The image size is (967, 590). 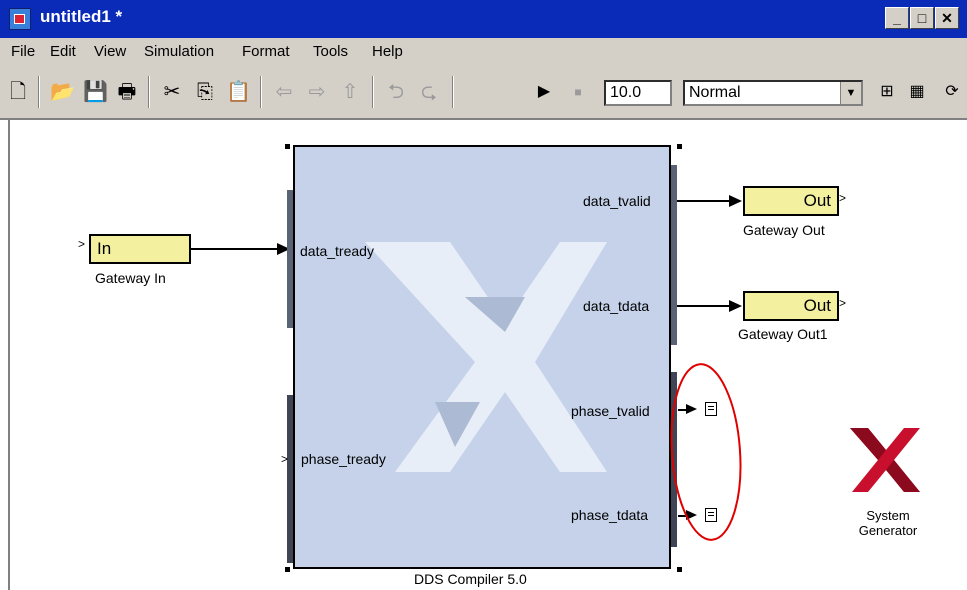 What do you see at coordinates (817, 305) in the screenshot?
I see `gateway-out1-text: Out` at bounding box center [817, 305].